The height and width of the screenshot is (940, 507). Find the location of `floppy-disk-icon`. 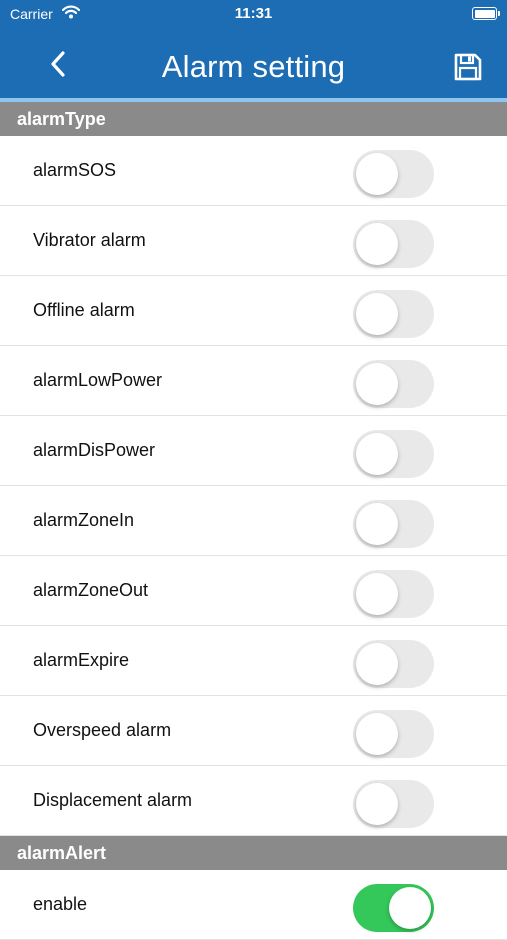

floppy-disk-icon is located at coordinates (468, 67).